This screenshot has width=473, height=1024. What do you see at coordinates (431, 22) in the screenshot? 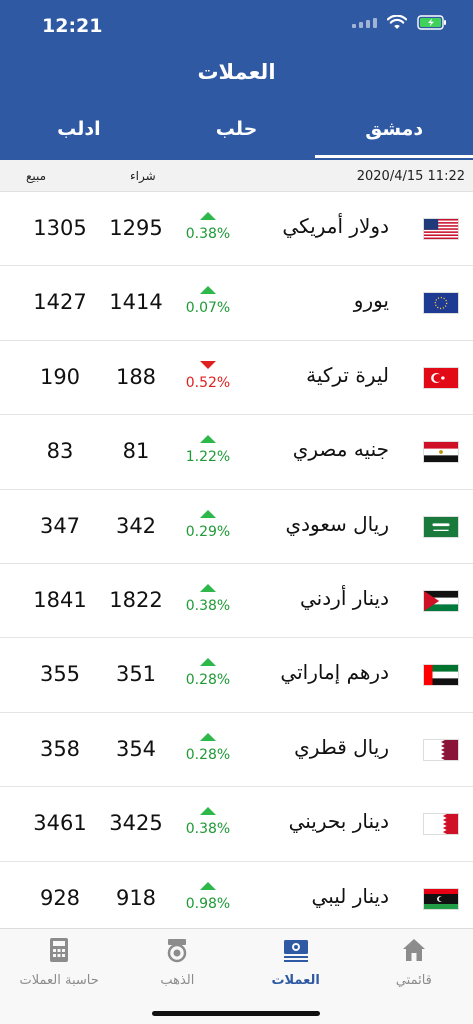
I see `battery-icon` at bounding box center [431, 22].